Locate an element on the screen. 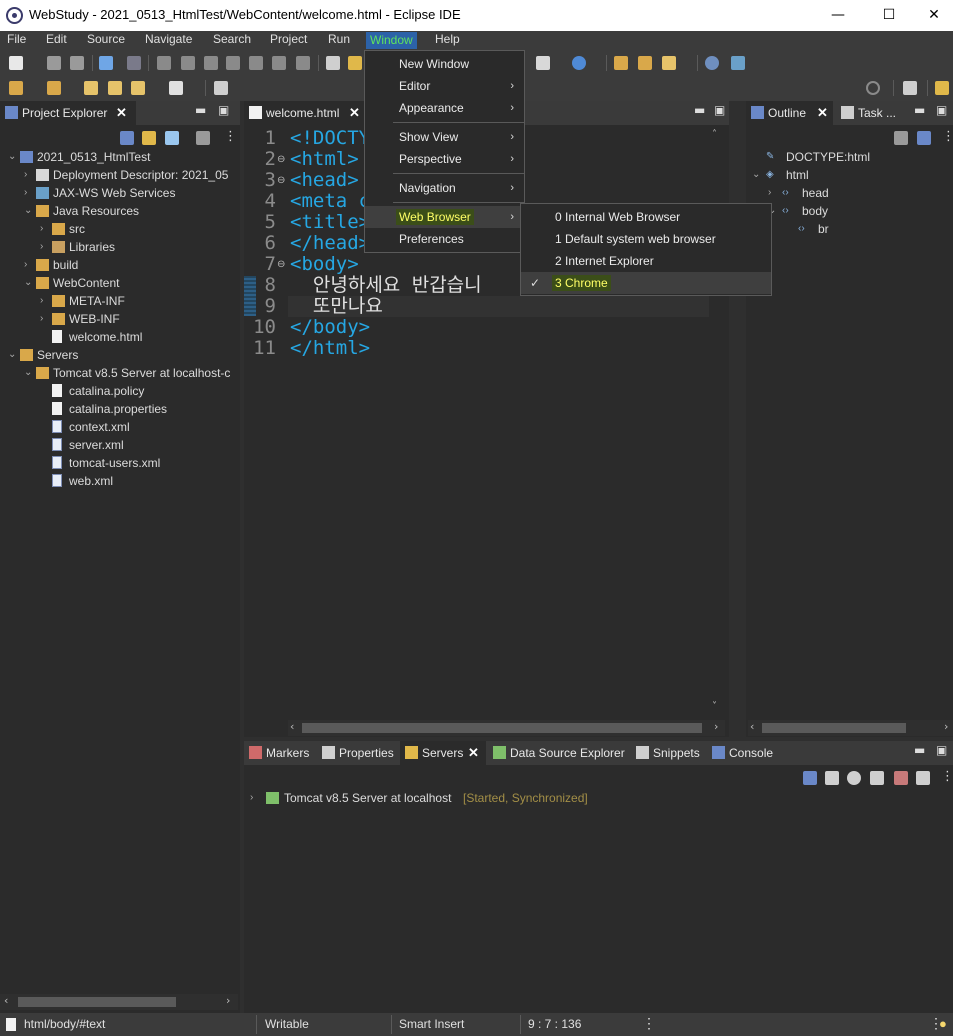 The width and height of the screenshot is (953, 1036). search-icon is located at coordinates (873, 88).